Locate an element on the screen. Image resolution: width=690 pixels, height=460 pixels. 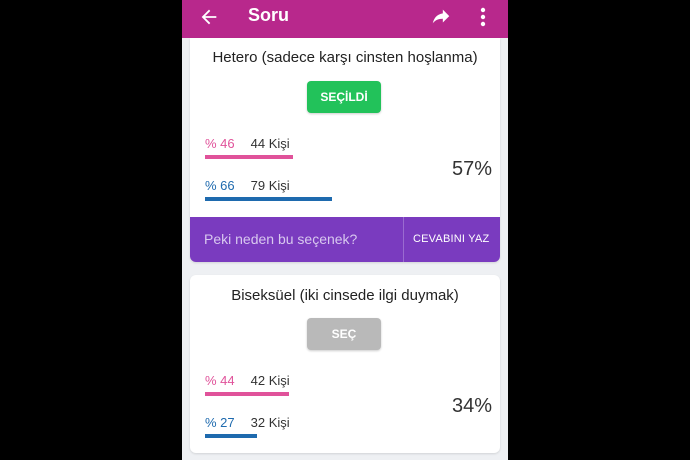
reason-placeholder: Peki neden bu seçenek? is located at coordinates (280, 239).